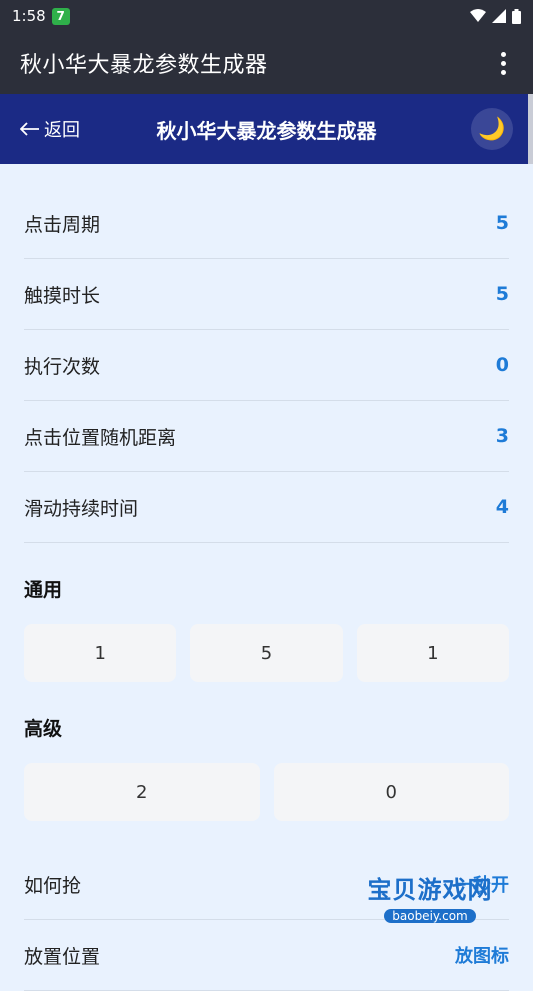 The image size is (533, 991). Describe the element at coordinates (142, 792) in the screenshot. I see `advanced-option-button: 2` at that location.